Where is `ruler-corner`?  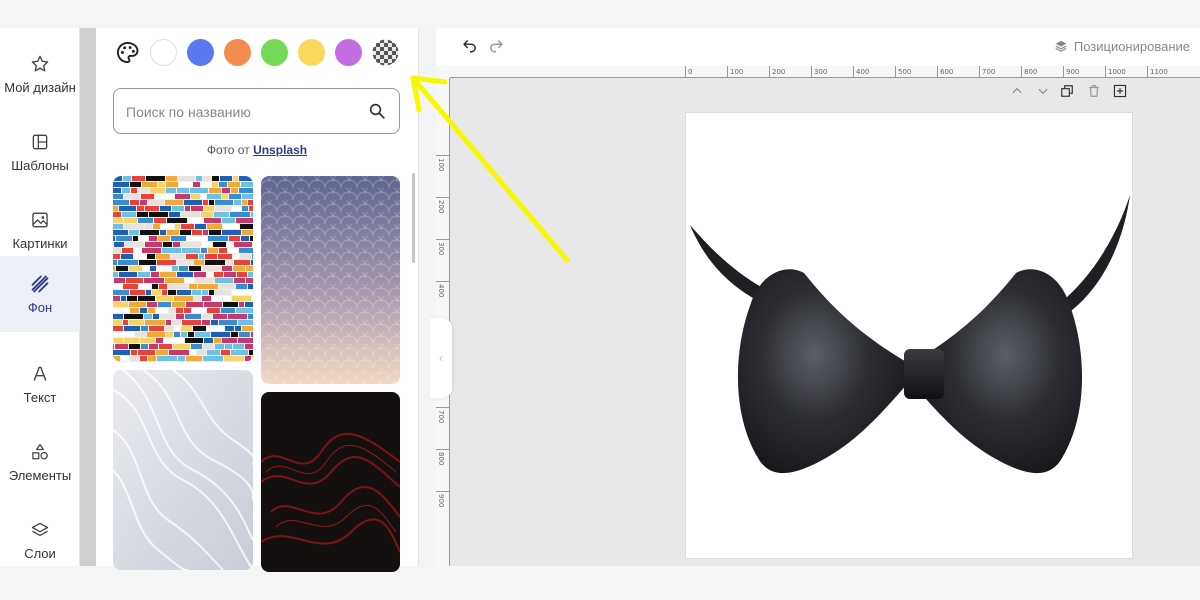 ruler-corner is located at coordinates (443, 72).